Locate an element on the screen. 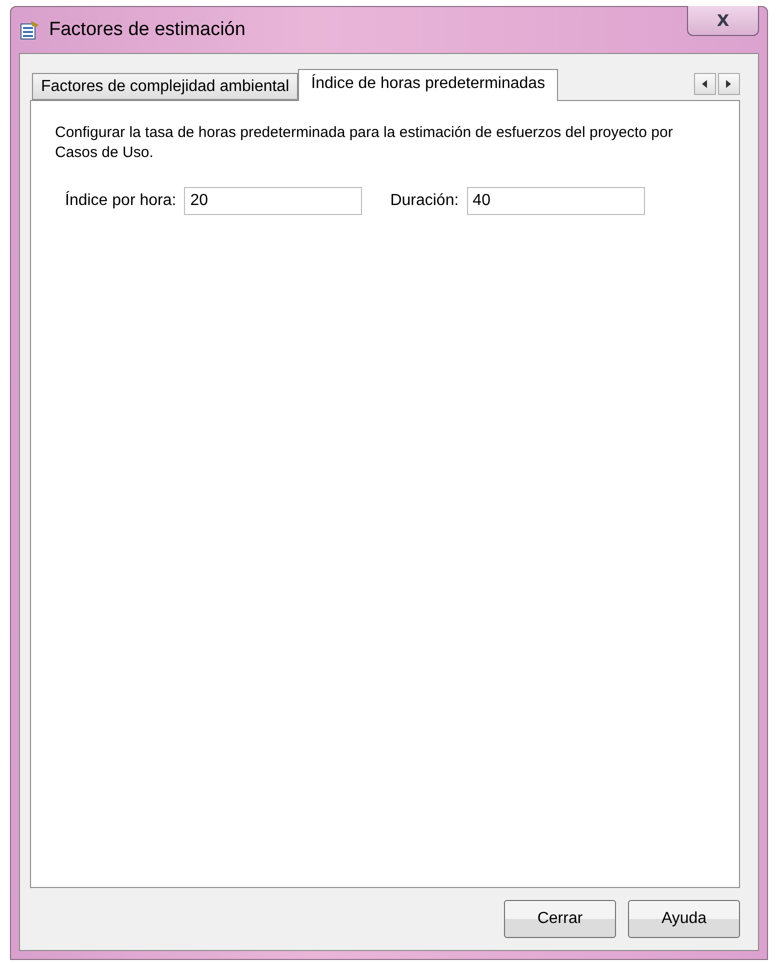 This screenshot has width=776, height=963. tab: Índice de horas predeterminadas is located at coordinates (428, 85).